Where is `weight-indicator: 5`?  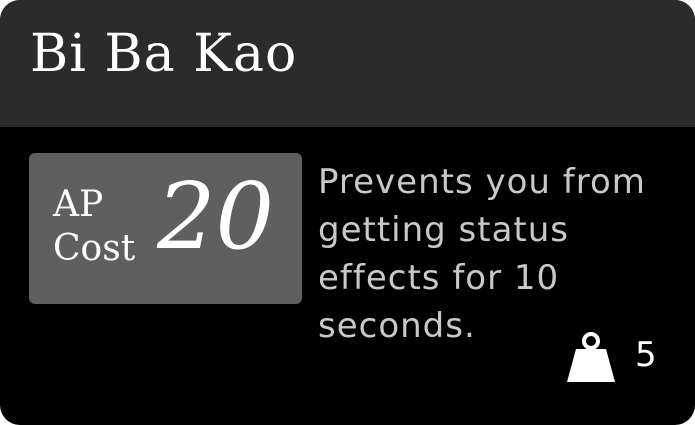 weight-indicator: 5 is located at coordinates (615, 358).